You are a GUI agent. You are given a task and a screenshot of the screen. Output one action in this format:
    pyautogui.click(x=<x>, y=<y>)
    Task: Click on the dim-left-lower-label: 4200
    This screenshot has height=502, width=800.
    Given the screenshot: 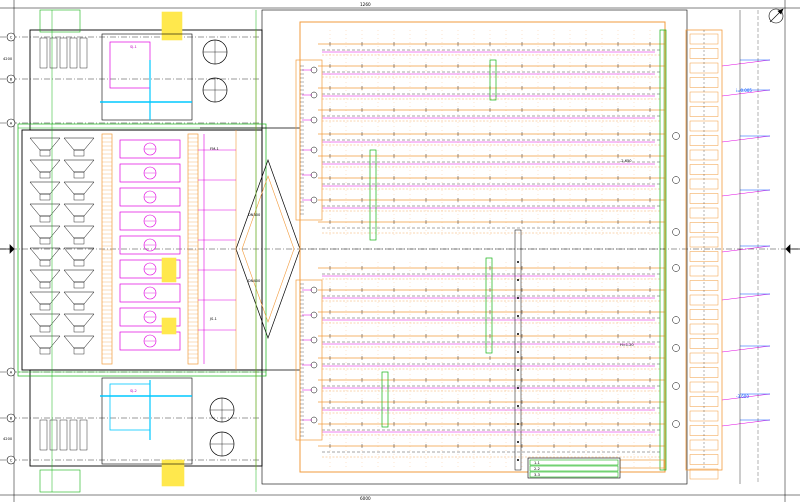 What is the action you would take?
    pyautogui.click(x=8, y=439)
    